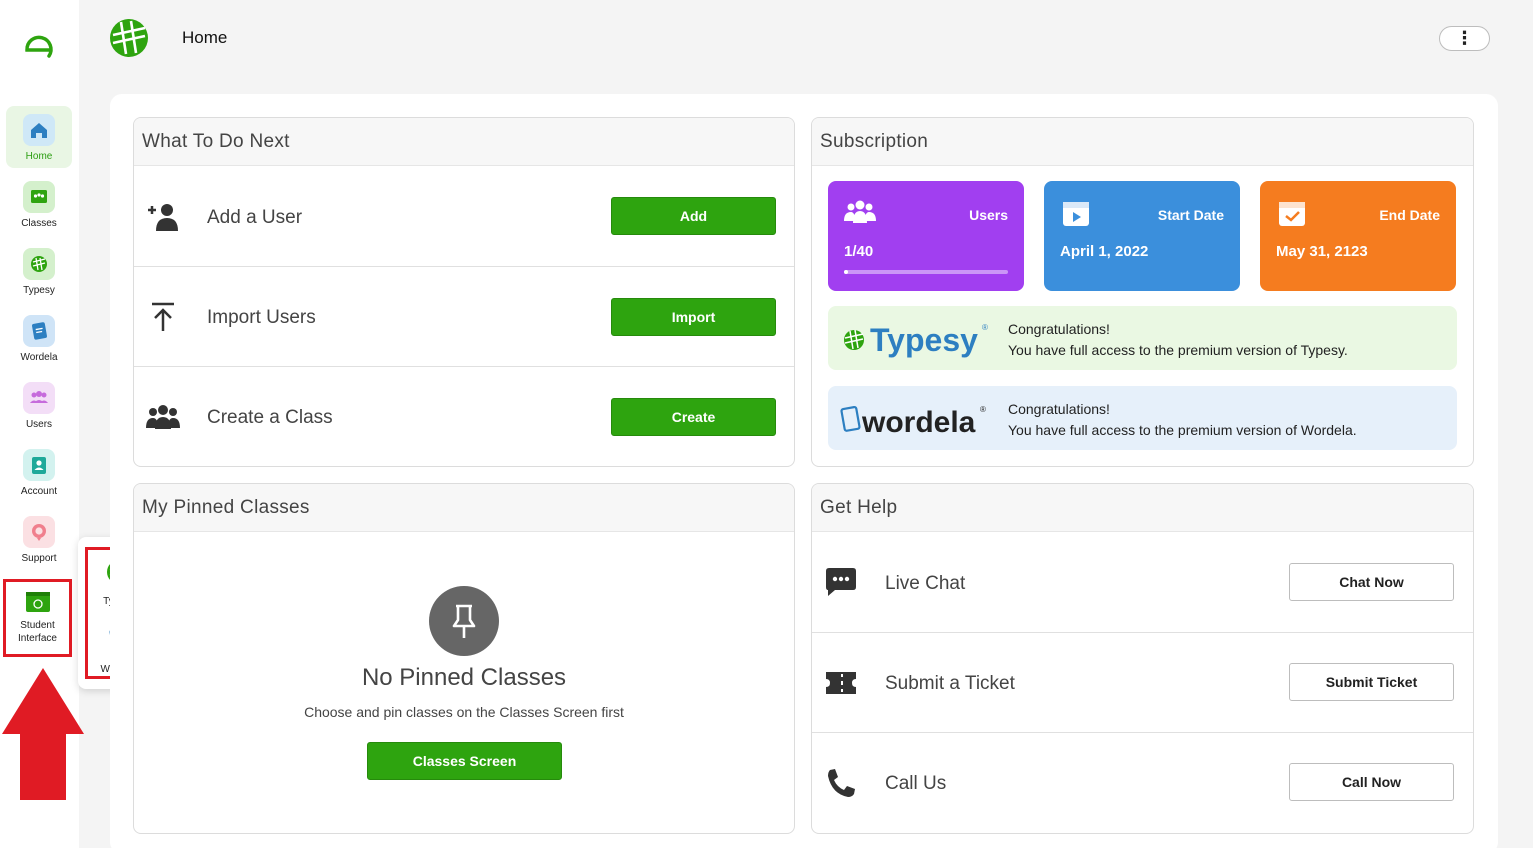 This screenshot has width=1533, height=848. I want to click on add-button: Add, so click(693, 216).